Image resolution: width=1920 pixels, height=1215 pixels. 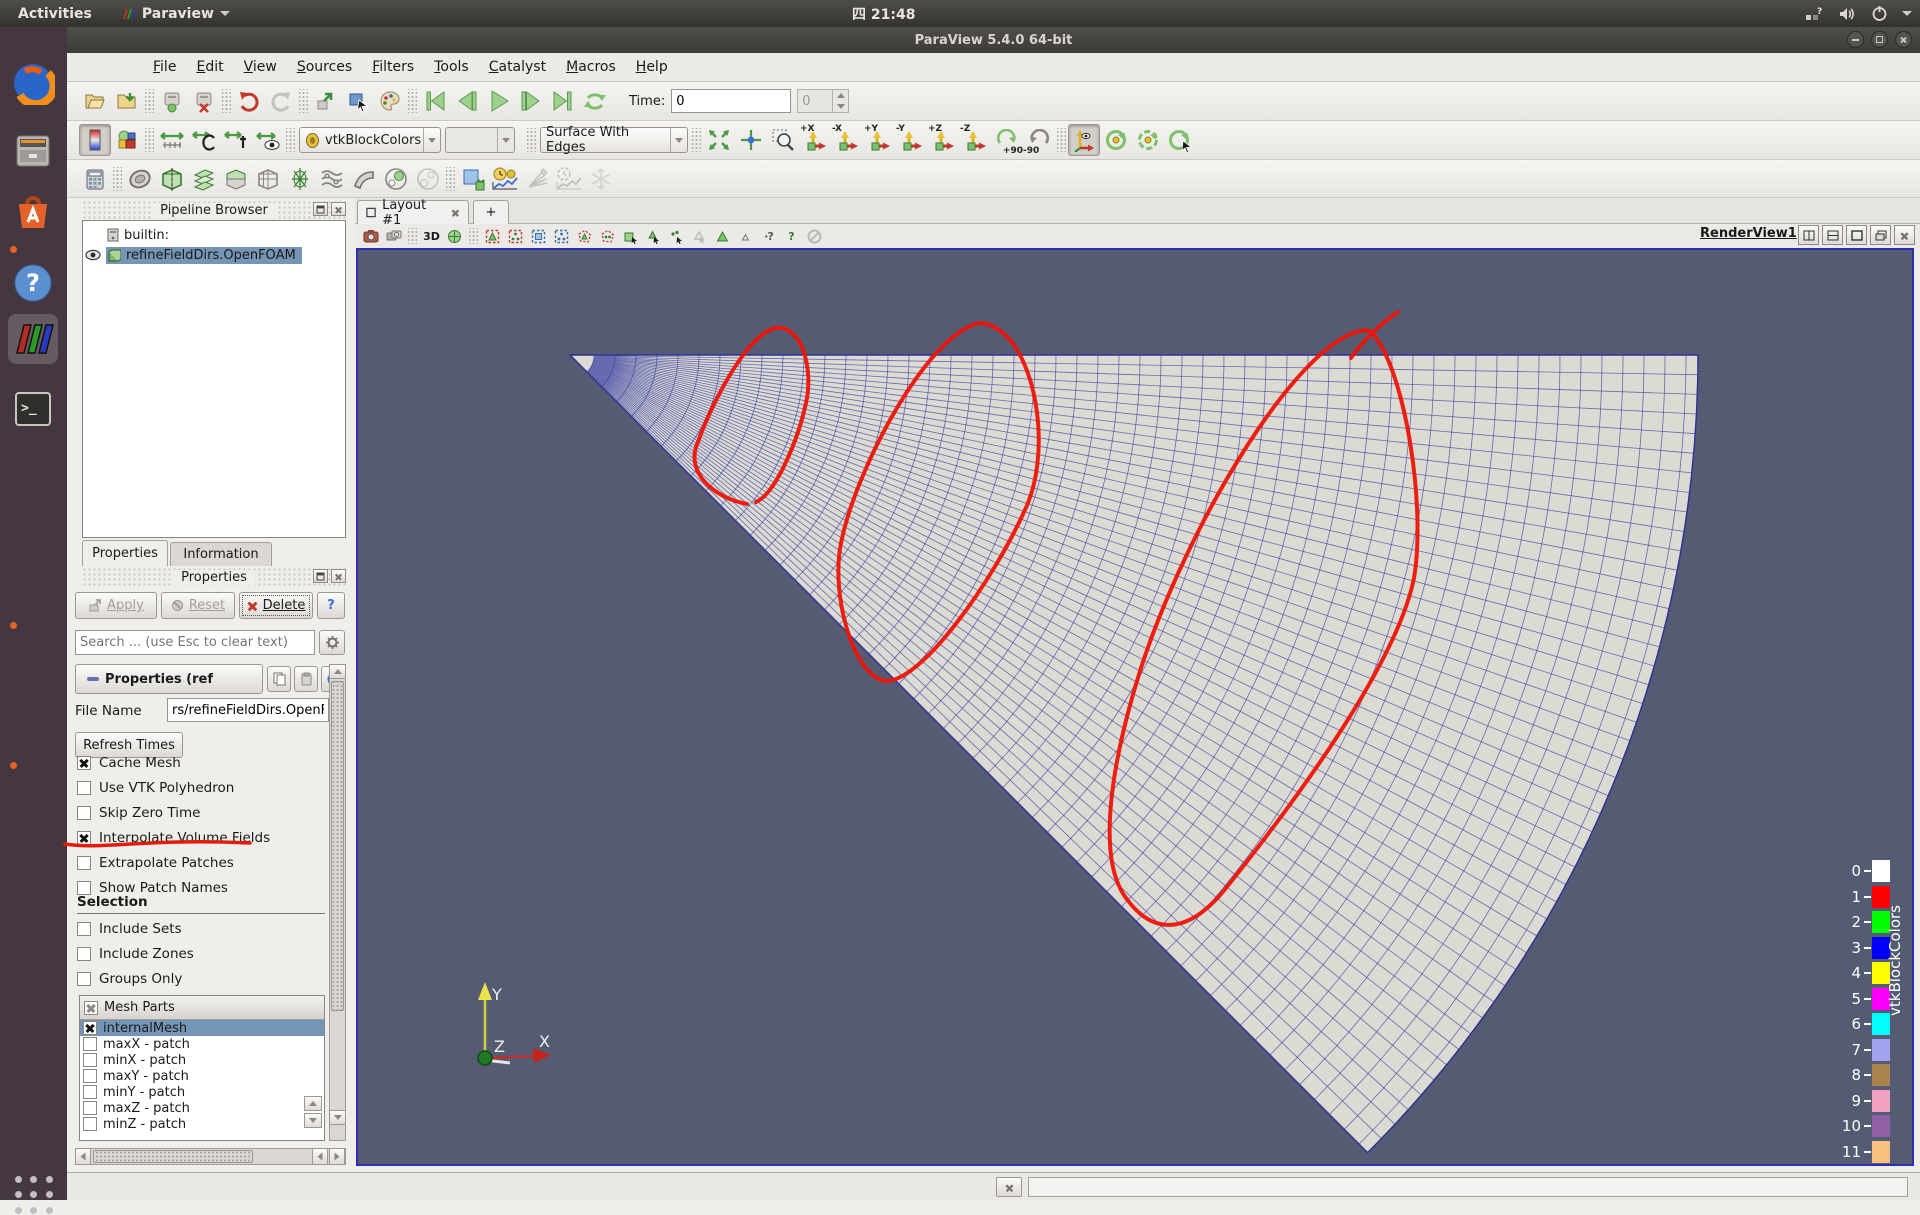 I want to click on app-menu: Paraview, so click(x=175, y=14).